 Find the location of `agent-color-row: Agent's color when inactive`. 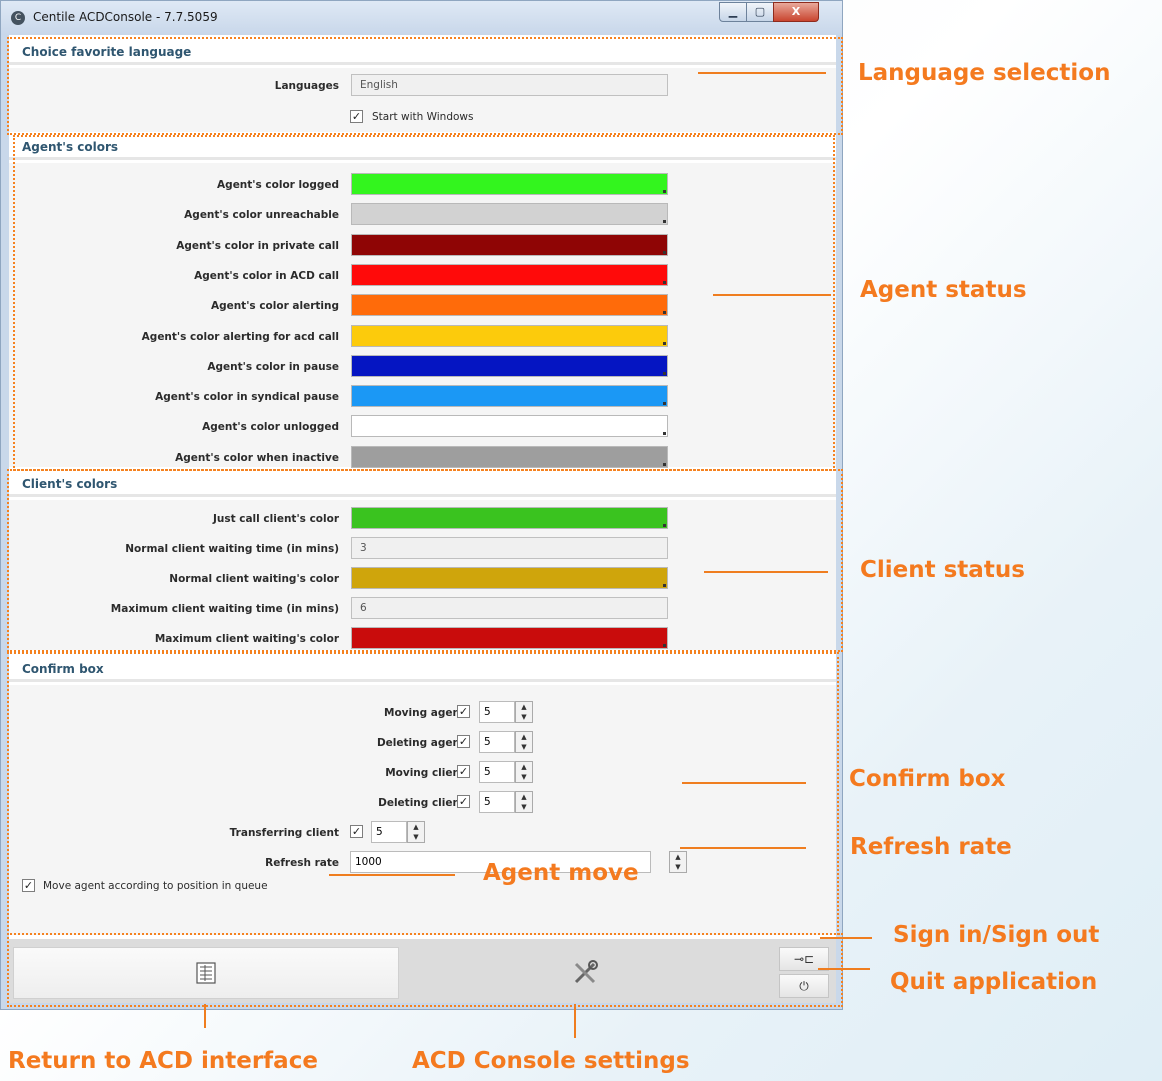

agent-color-row: Agent's color when inactive is located at coordinates (422, 458).